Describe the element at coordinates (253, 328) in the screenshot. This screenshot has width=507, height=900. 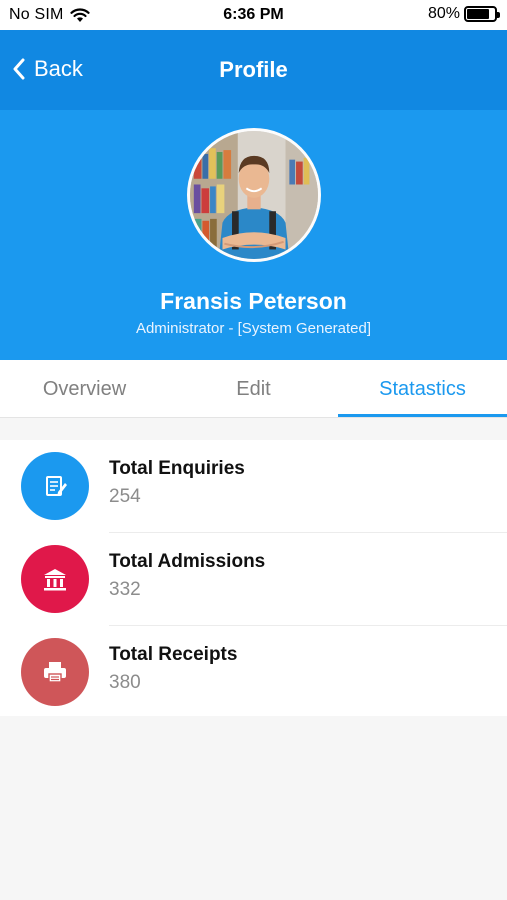
I see `profile-role: Administrator - [System Generated]` at that location.